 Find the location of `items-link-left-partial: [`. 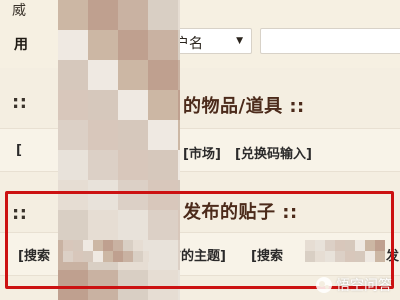

items-link-left-partial: [ is located at coordinates (19, 150).